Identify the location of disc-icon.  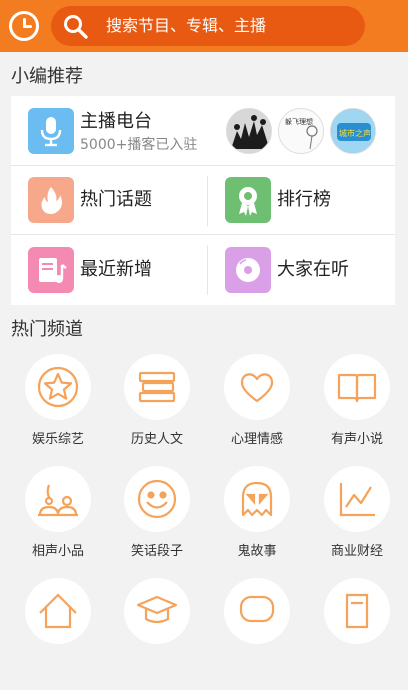
(248, 270).